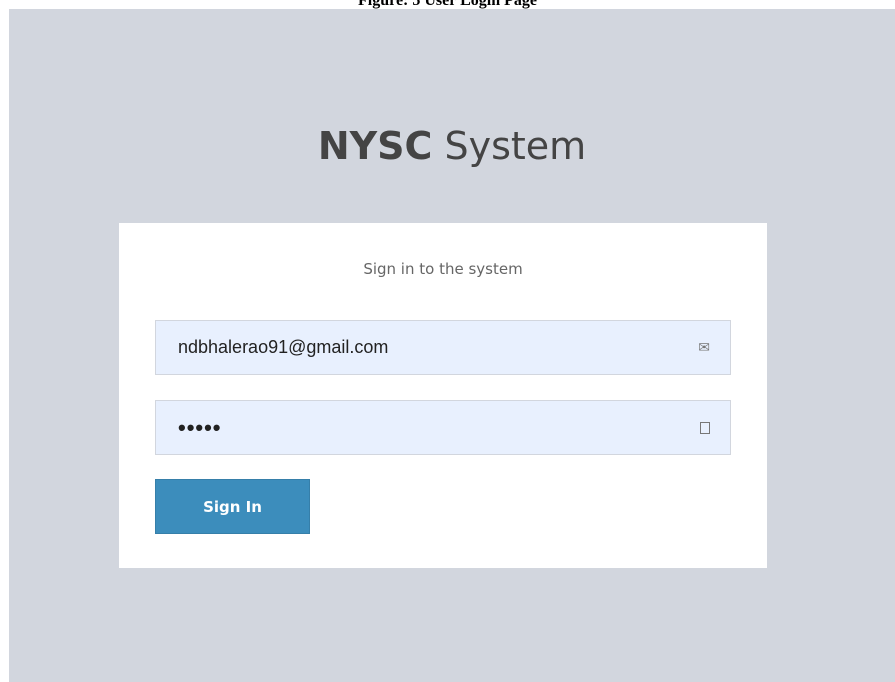  I want to click on logo-light-text: System, so click(509, 146).